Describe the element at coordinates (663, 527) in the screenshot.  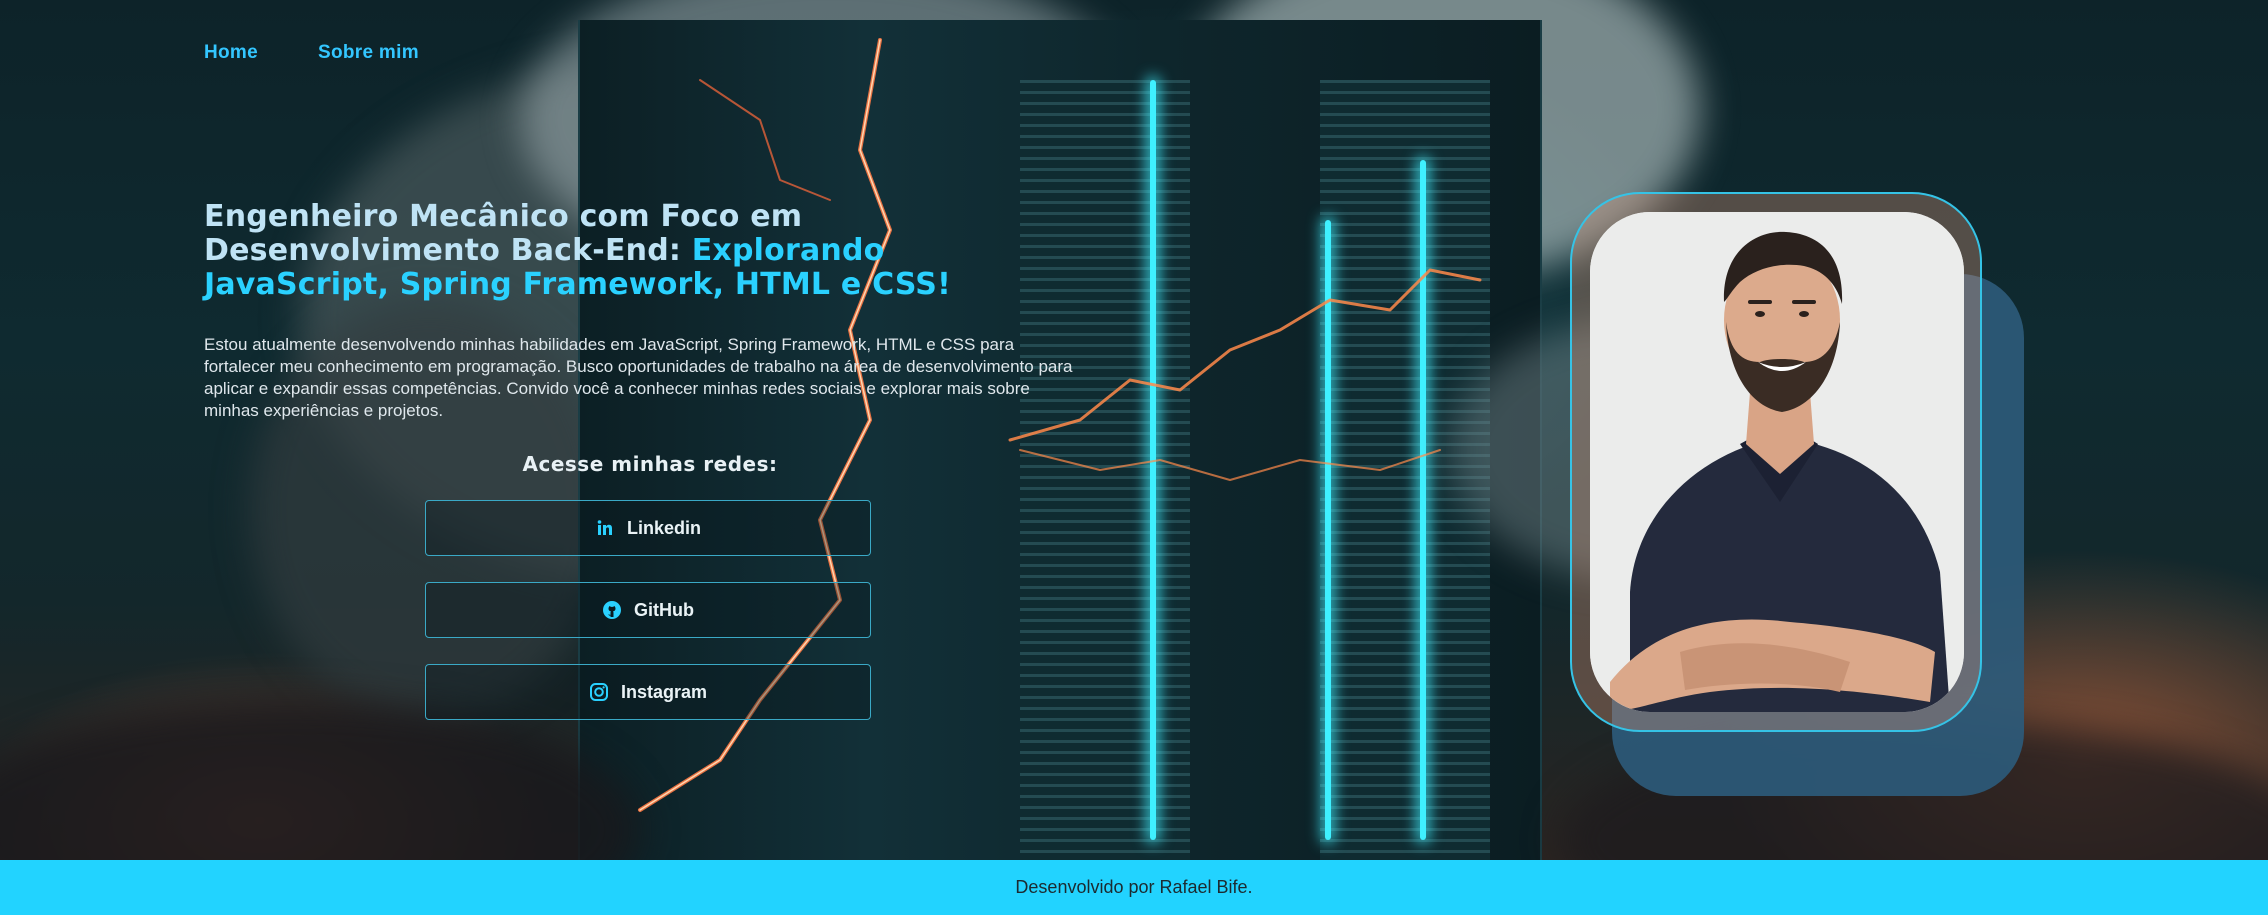
I see `linkedin-label: Linkedin` at that location.